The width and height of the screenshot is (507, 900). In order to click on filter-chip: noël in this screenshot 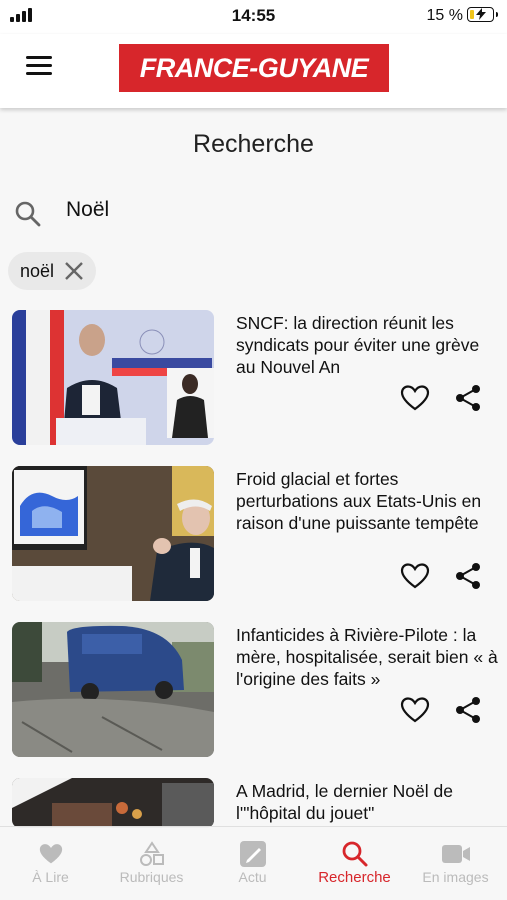, I will do `click(52, 271)`.